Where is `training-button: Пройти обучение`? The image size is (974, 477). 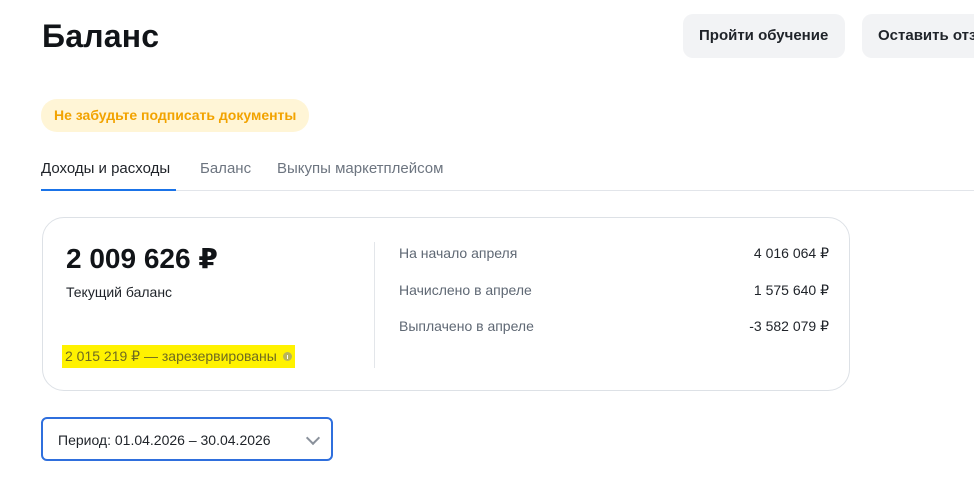
training-button: Пройти обучение is located at coordinates (764, 36).